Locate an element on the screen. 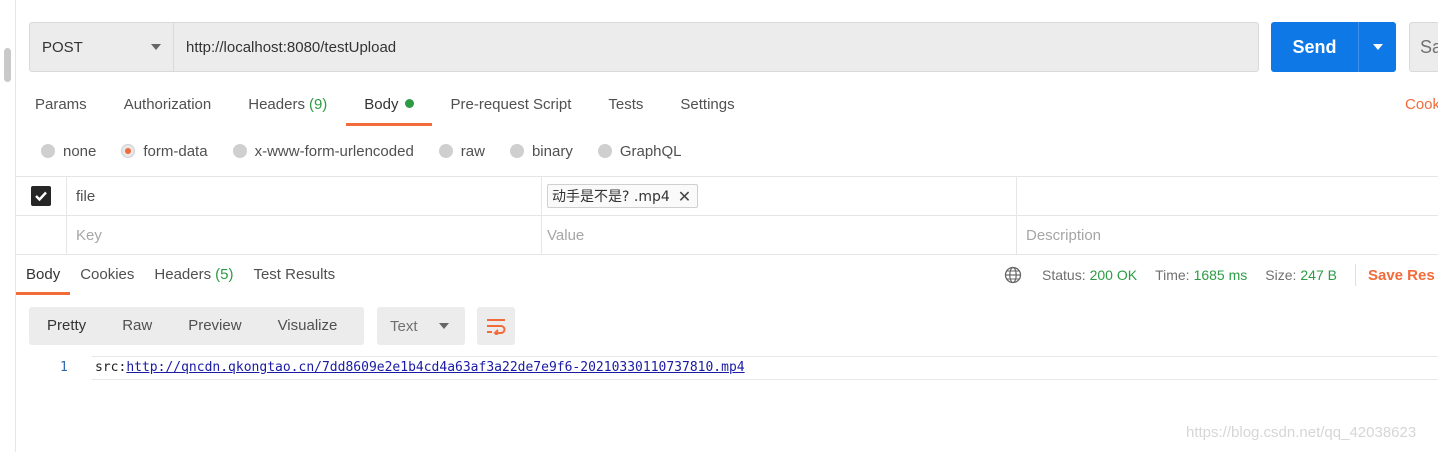 The width and height of the screenshot is (1438, 452). key-input: Key is located at coordinates (304, 235).